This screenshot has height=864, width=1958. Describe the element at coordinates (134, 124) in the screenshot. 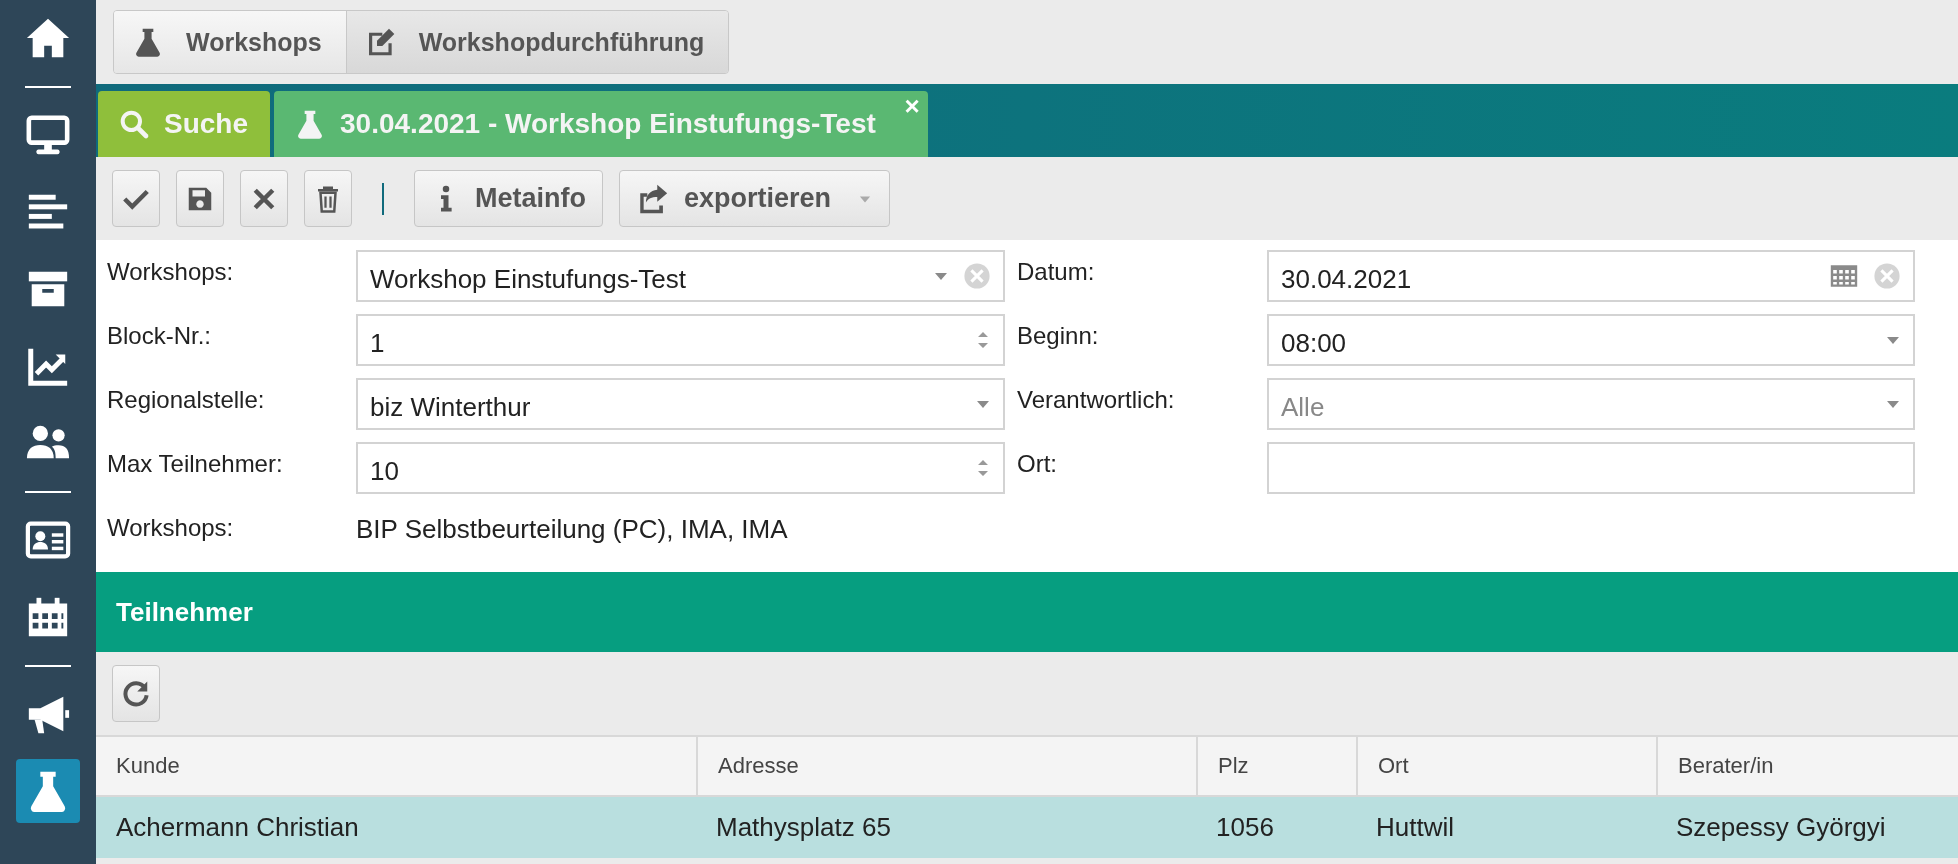

I see `search-icon` at that location.